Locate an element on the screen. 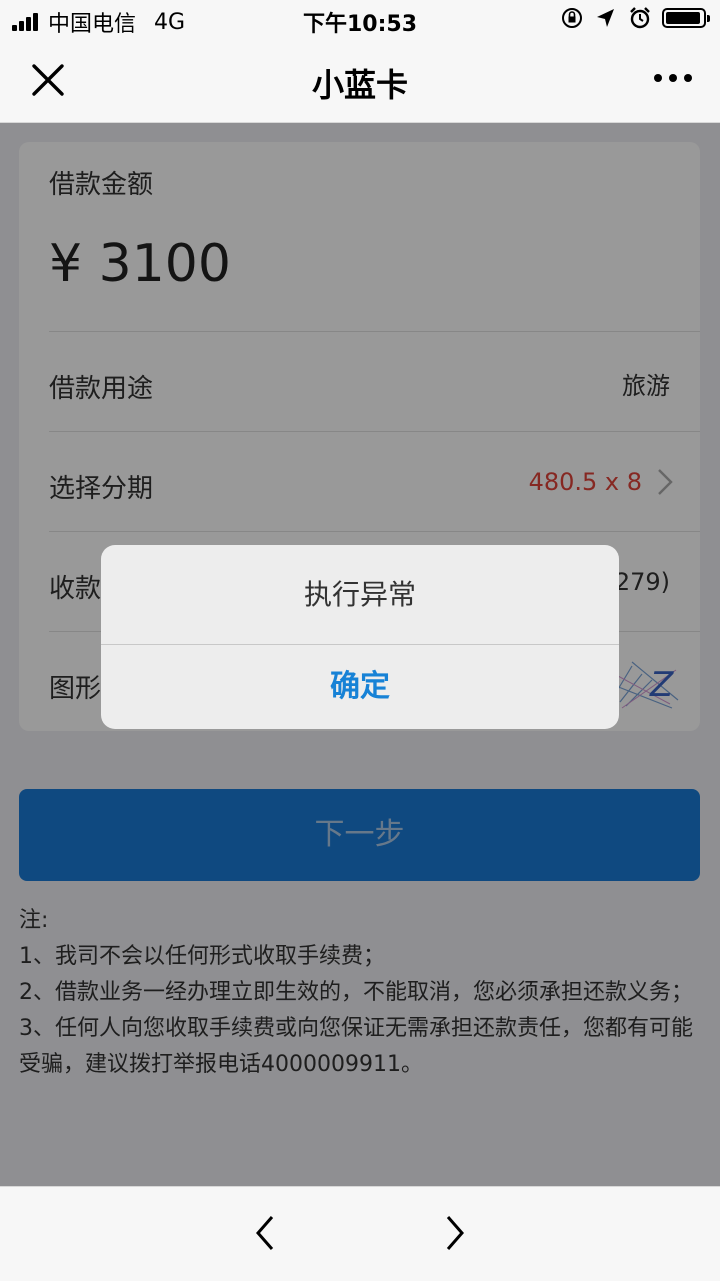 This screenshot has width=720, height=1281. bottom-toolbar is located at coordinates (360, 1233).